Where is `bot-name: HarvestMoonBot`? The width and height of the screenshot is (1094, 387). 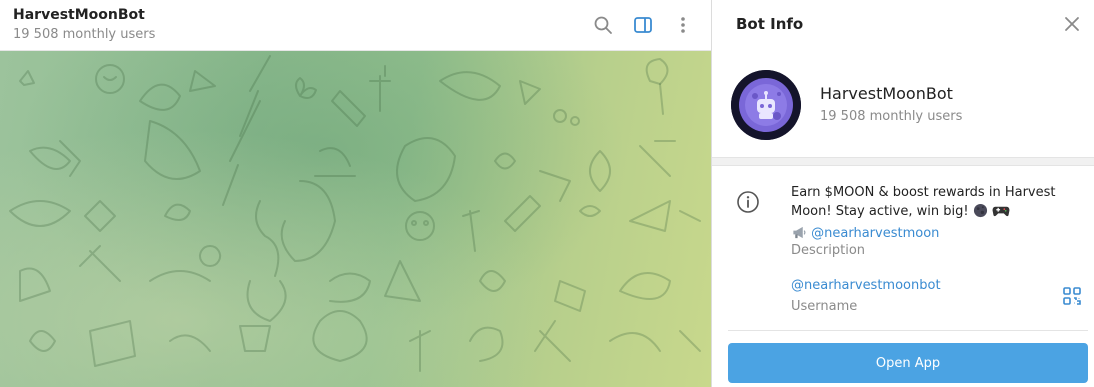 bot-name: HarvestMoonBot is located at coordinates (886, 93).